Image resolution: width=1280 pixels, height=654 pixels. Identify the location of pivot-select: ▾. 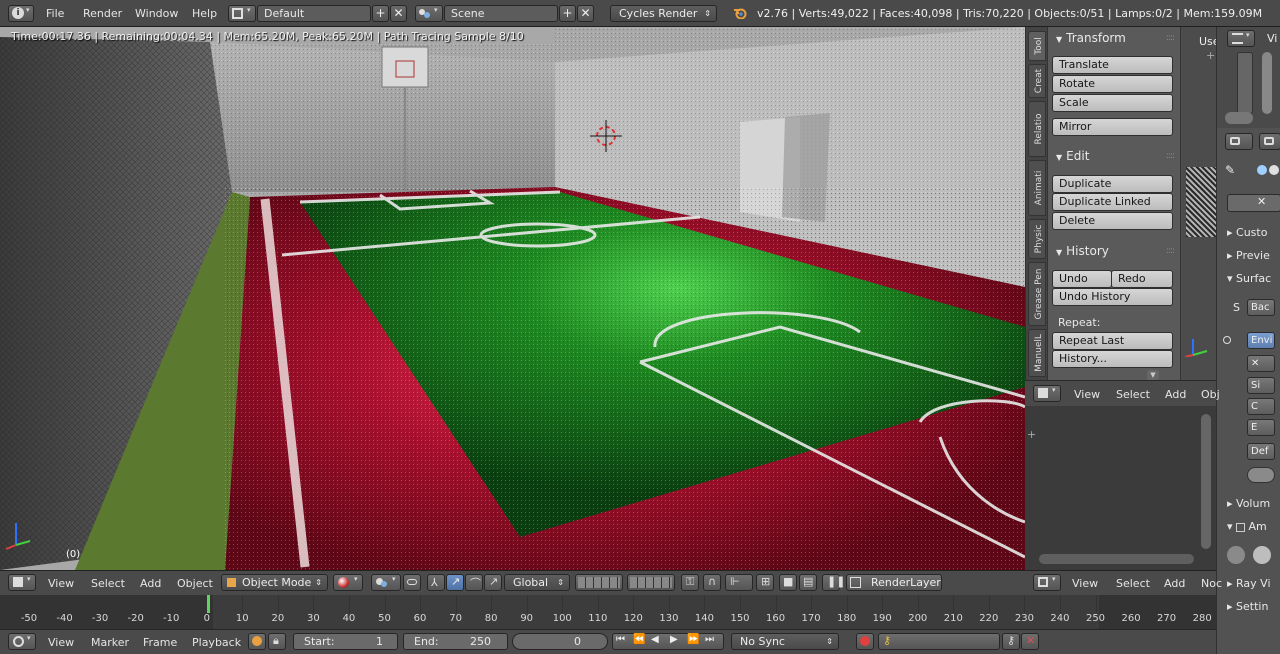
(386, 582).